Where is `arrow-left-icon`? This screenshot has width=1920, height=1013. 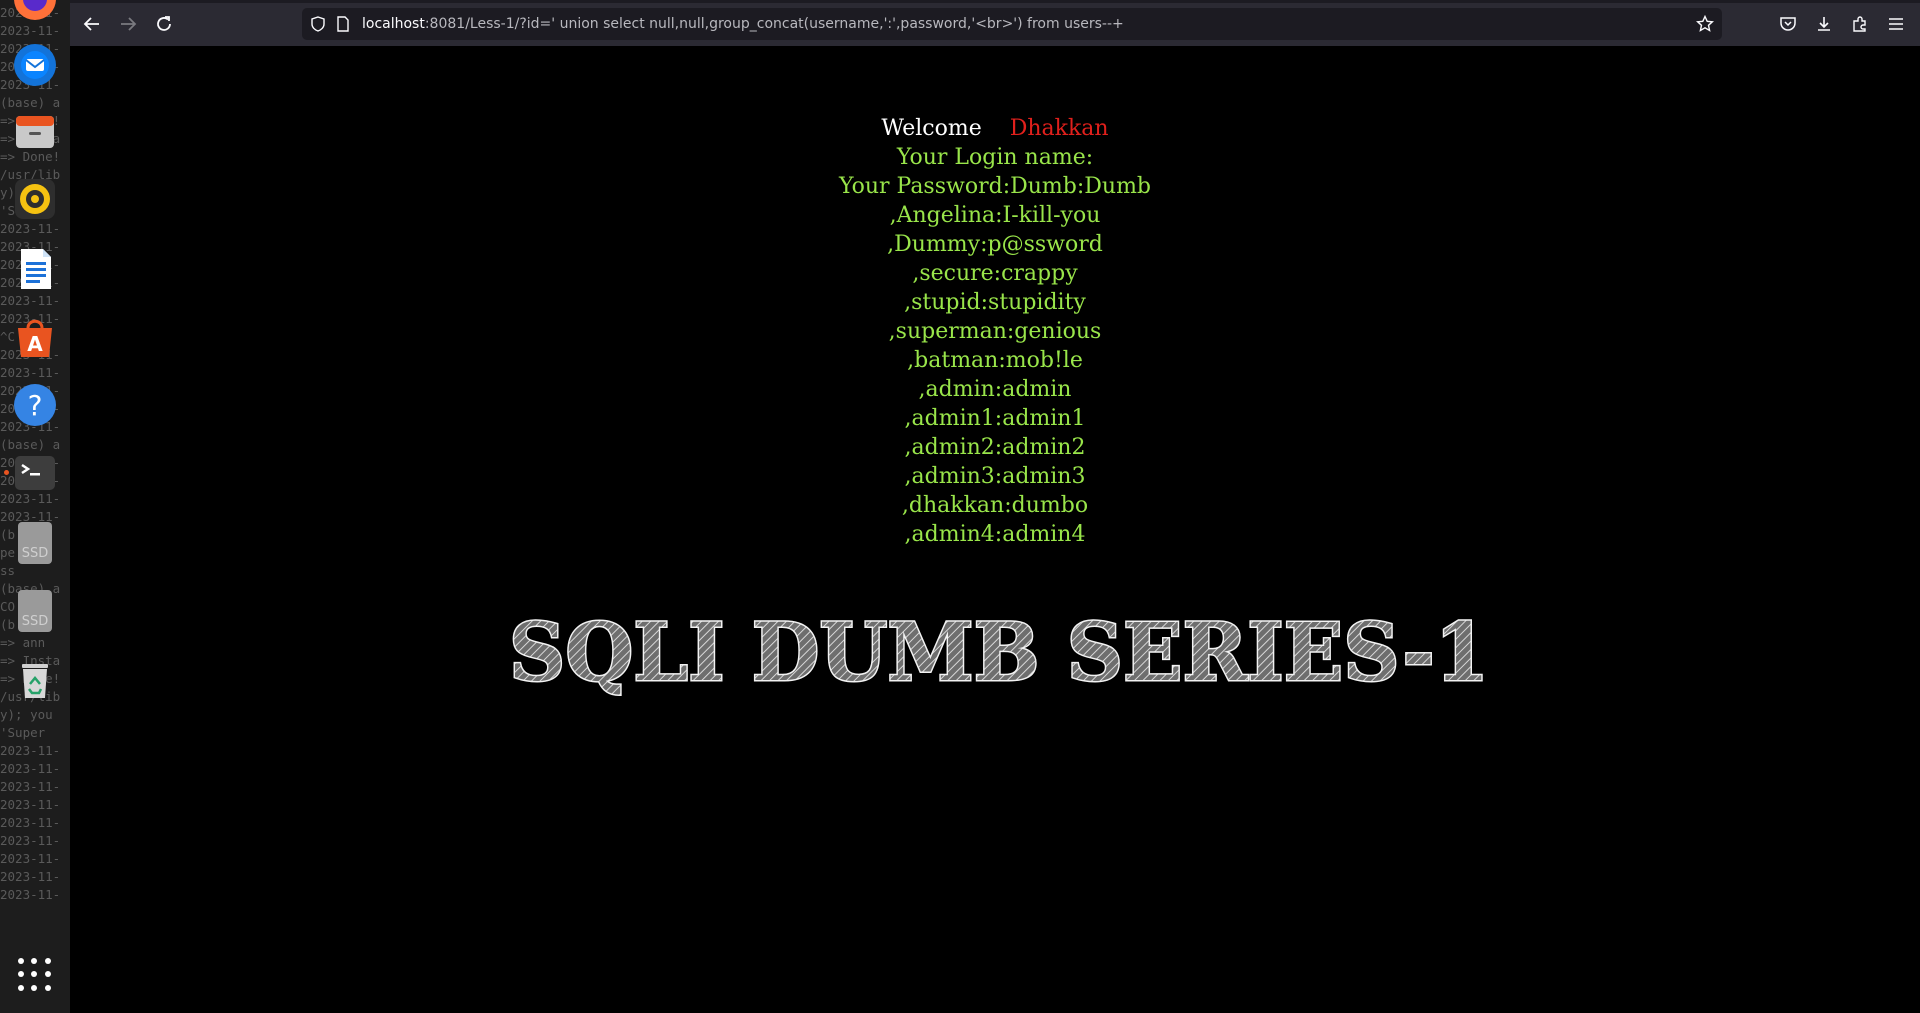
arrow-left-icon is located at coordinates (91, 24).